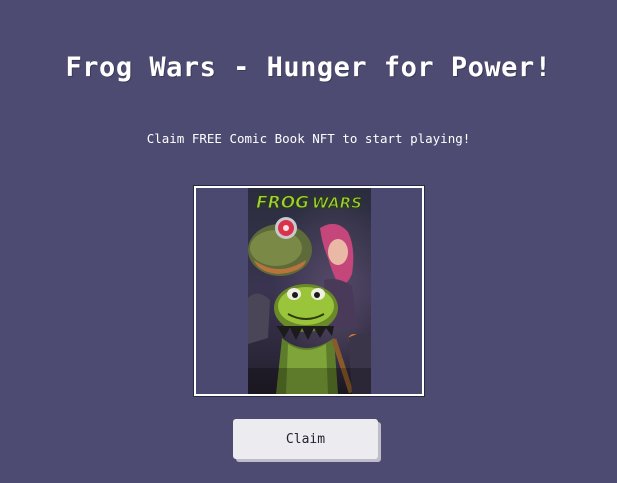 The width and height of the screenshot is (617, 483). Describe the element at coordinates (305, 439) in the screenshot. I see `claim-button: Claim` at that location.